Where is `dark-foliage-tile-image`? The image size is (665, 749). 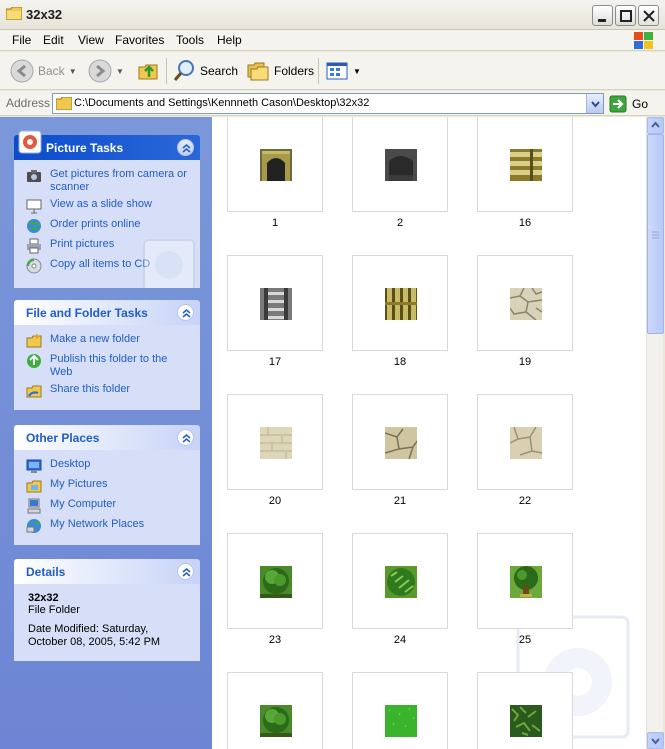 dark-foliage-tile-image is located at coordinates (526, 721).